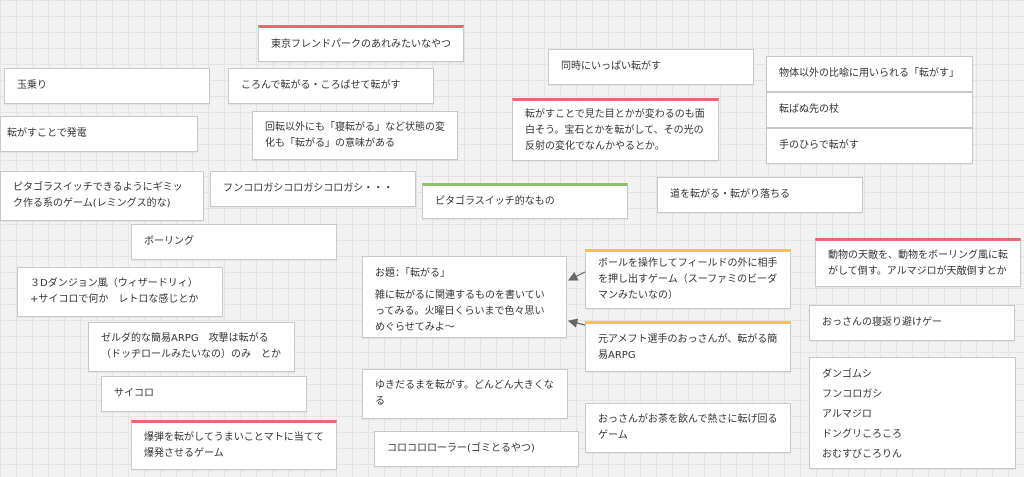 The width and height of the screenshot is (1024, 477). I want to click on sticky-note: ３Dダンジョン風（ウィザードリィ）+サイコロで何か レトロな感じとか, so click(120, 292).